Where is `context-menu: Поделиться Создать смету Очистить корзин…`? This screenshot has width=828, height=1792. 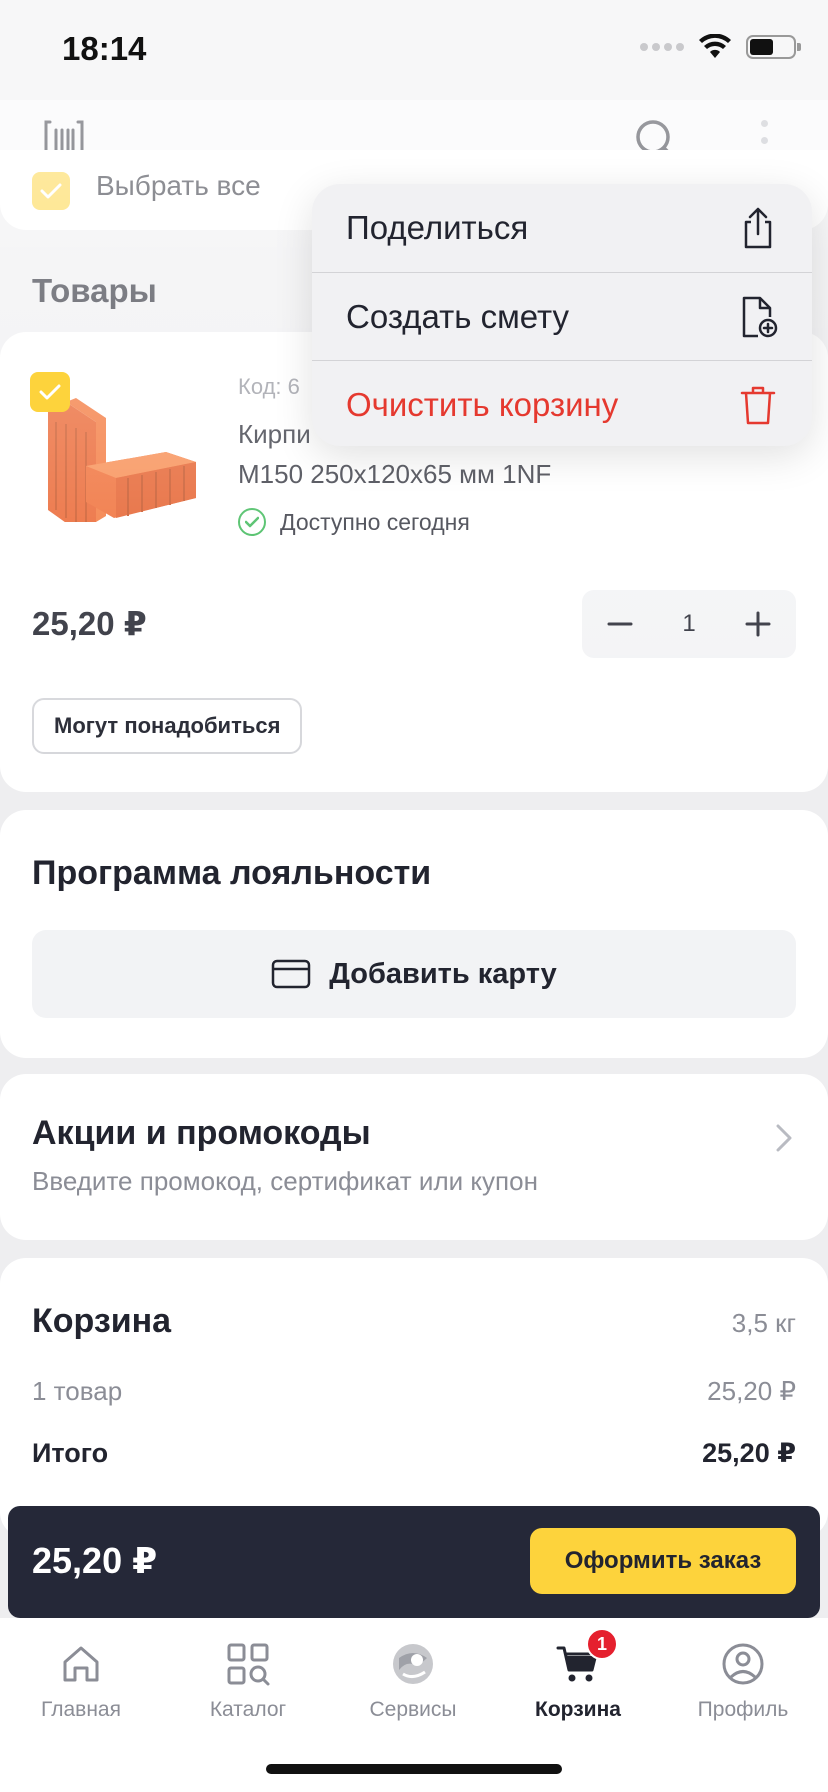 context-menu: Поделиться Создать смету Очистить корзин… is located at coordinates (562, 315).